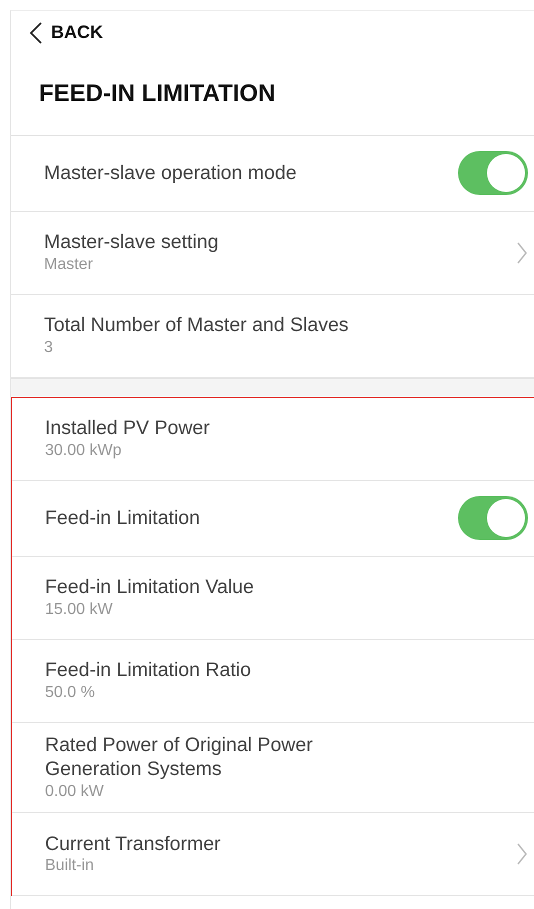 Image resolution: width=534 pixels, height=909 pixels. What do you see at coordinates (83, 450) in the screenshot?
I see `setting-value: 30.00 kWp` at bounding box center [83, 450].